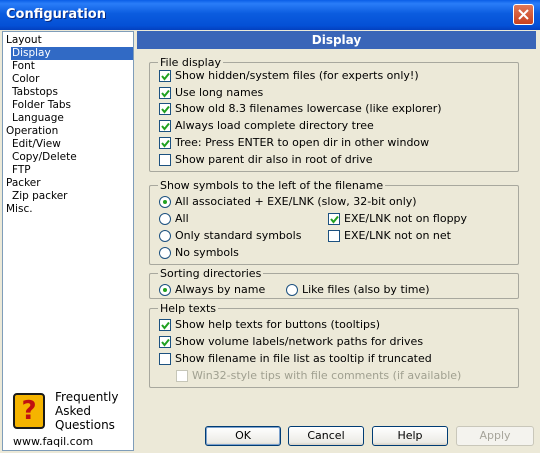 This screenshot has height=453, width=540. What do you see at coordinates (410, 436) in the screenshot?
I see `help-button: Help` at bounding box center [410, 436].